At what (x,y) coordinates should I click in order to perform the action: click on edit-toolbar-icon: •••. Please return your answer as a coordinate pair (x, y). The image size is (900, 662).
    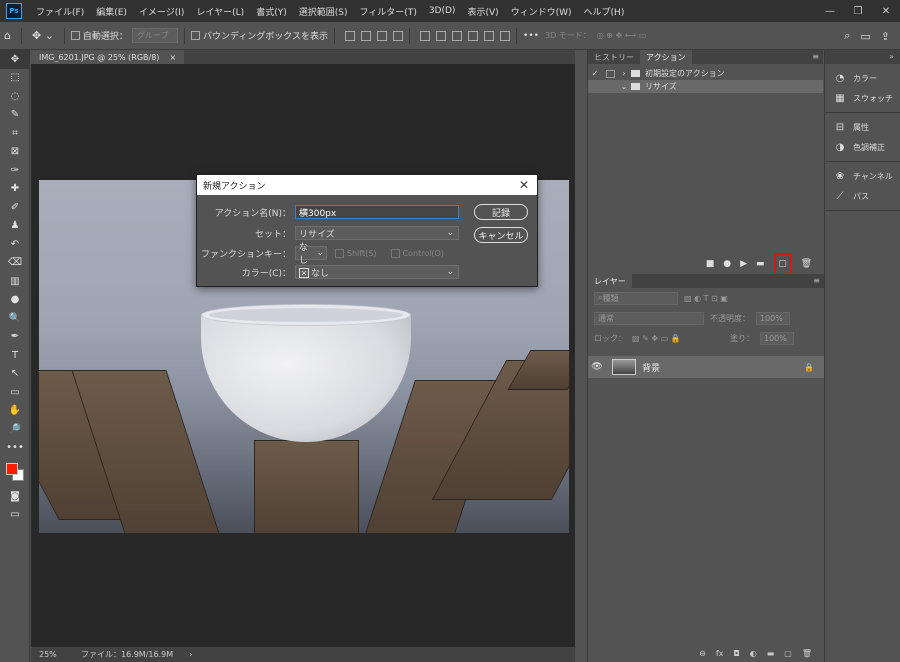
    Looking at the image, I should click on (15, 448).